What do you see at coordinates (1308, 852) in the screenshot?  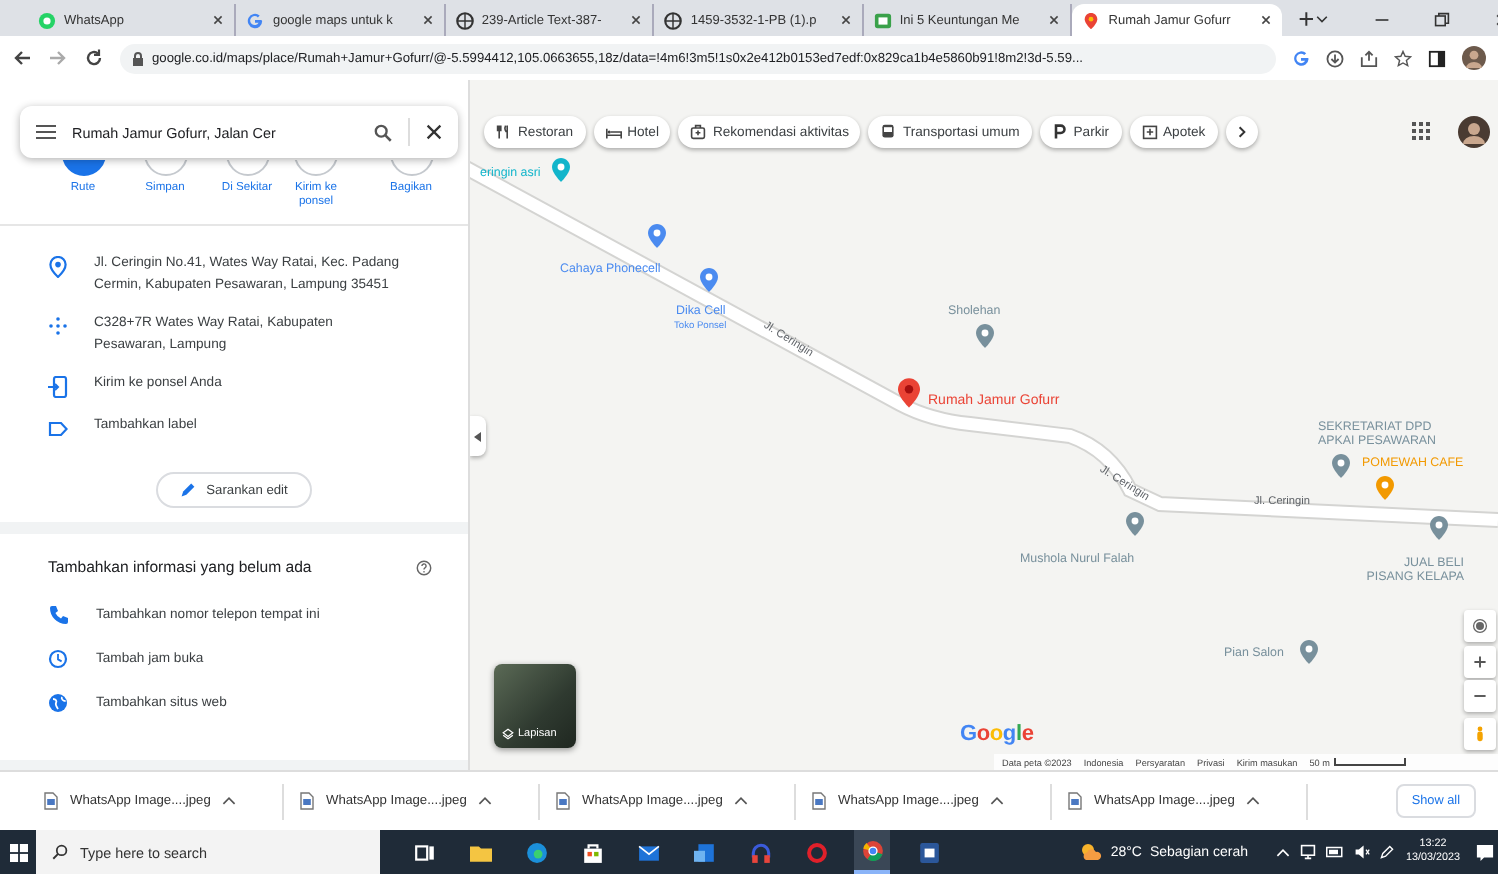 I see `network-icon` at bounding box center [1308, 852].